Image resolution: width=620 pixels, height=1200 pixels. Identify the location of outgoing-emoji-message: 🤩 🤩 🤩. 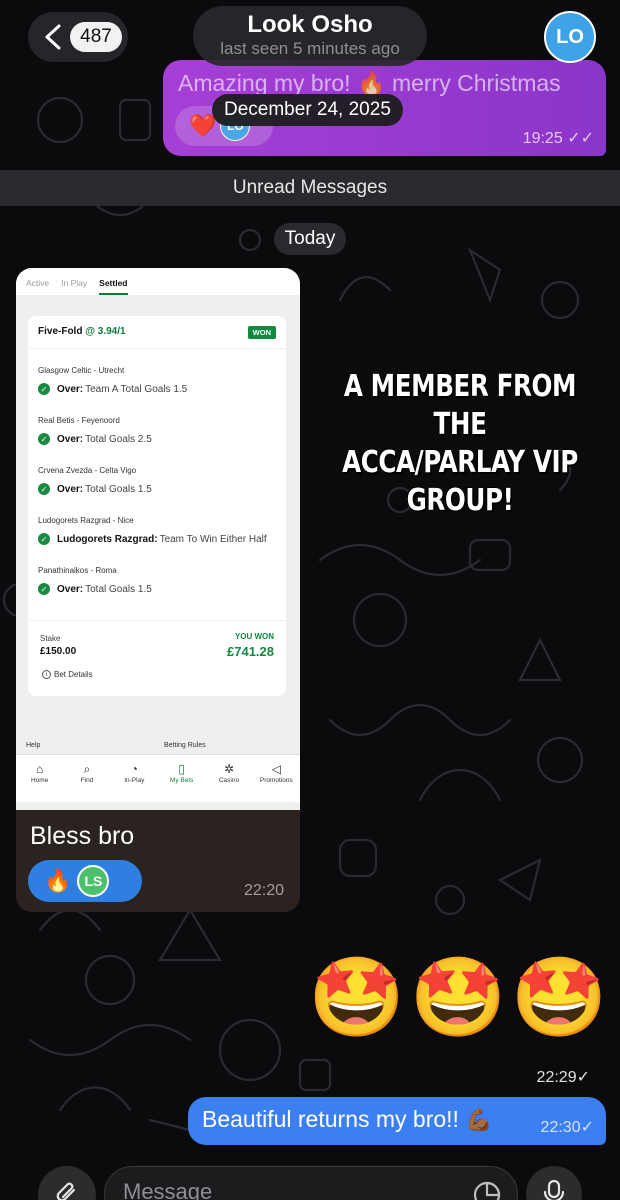
(458, 997).